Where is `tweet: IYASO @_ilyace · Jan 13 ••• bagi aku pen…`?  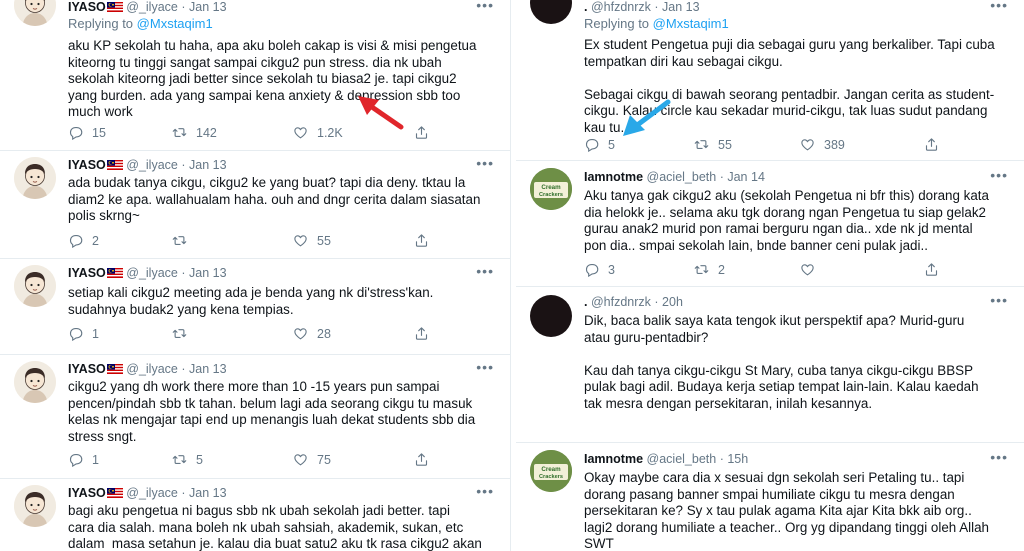
tweet: IYASO @_ilyace · Jan 13 ••• bagi aku pen… is located at coordinates (255, 514).